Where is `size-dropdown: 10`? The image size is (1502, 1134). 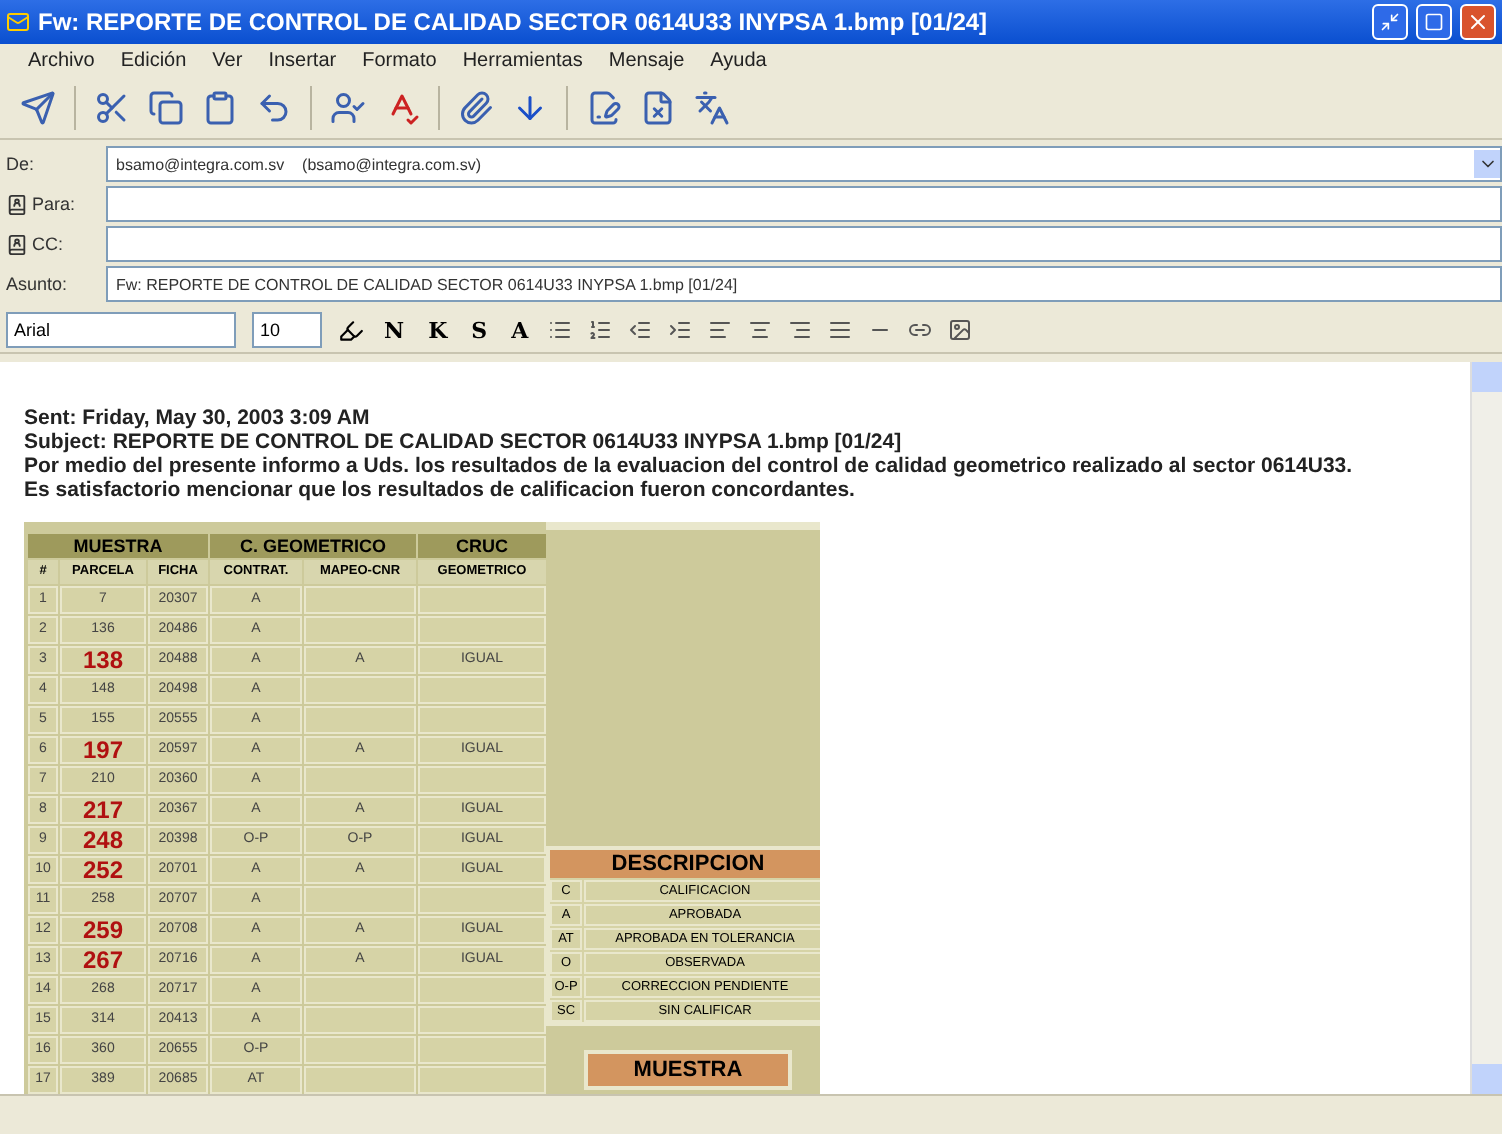
size-dropdown: 10 is located at coordinates (287, 330).